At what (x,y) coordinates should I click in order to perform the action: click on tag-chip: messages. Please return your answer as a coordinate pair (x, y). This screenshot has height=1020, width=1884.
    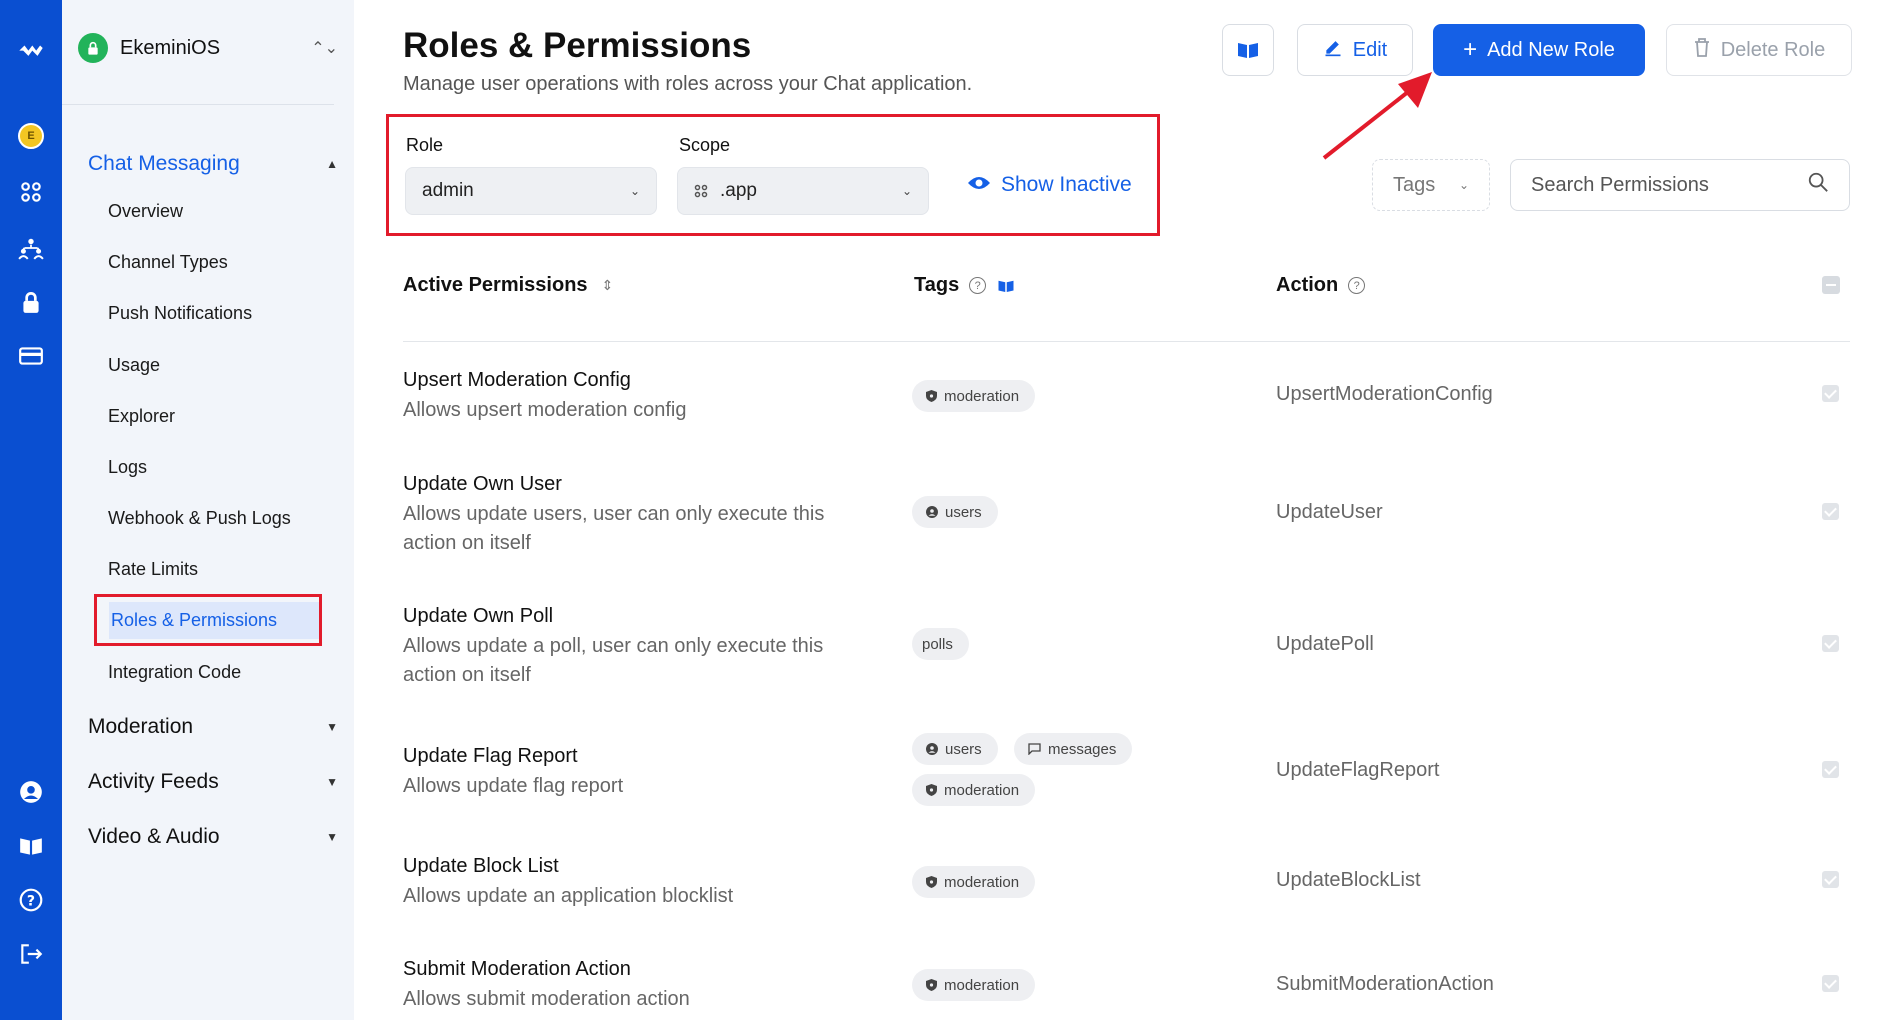
    Looking at the image, I should click on (1073, 749).